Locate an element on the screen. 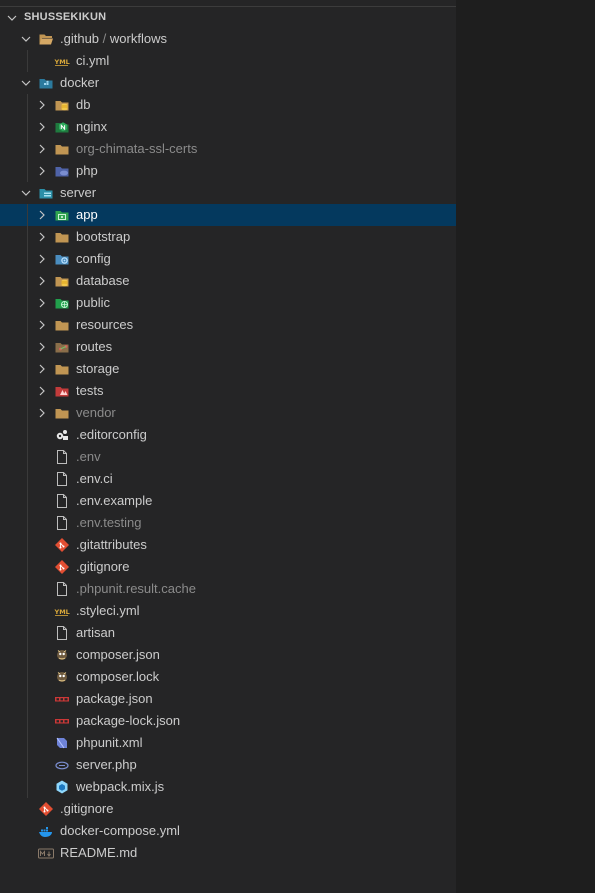 This screenshot has width=595, height=893. tree-file: phpunit.xml is located at coordinates (228, 743).